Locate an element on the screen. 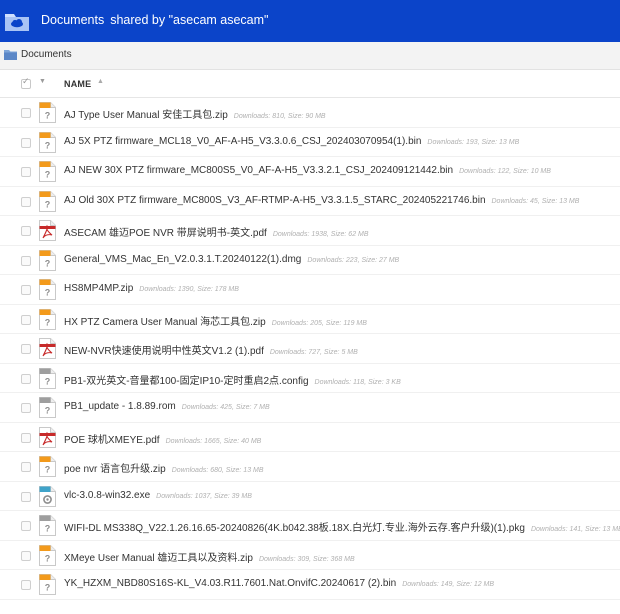 This screenshot has height=614, width=620. file-meta: Downloads: 122, Size: 10 MB is located at coordinates (505, 171).